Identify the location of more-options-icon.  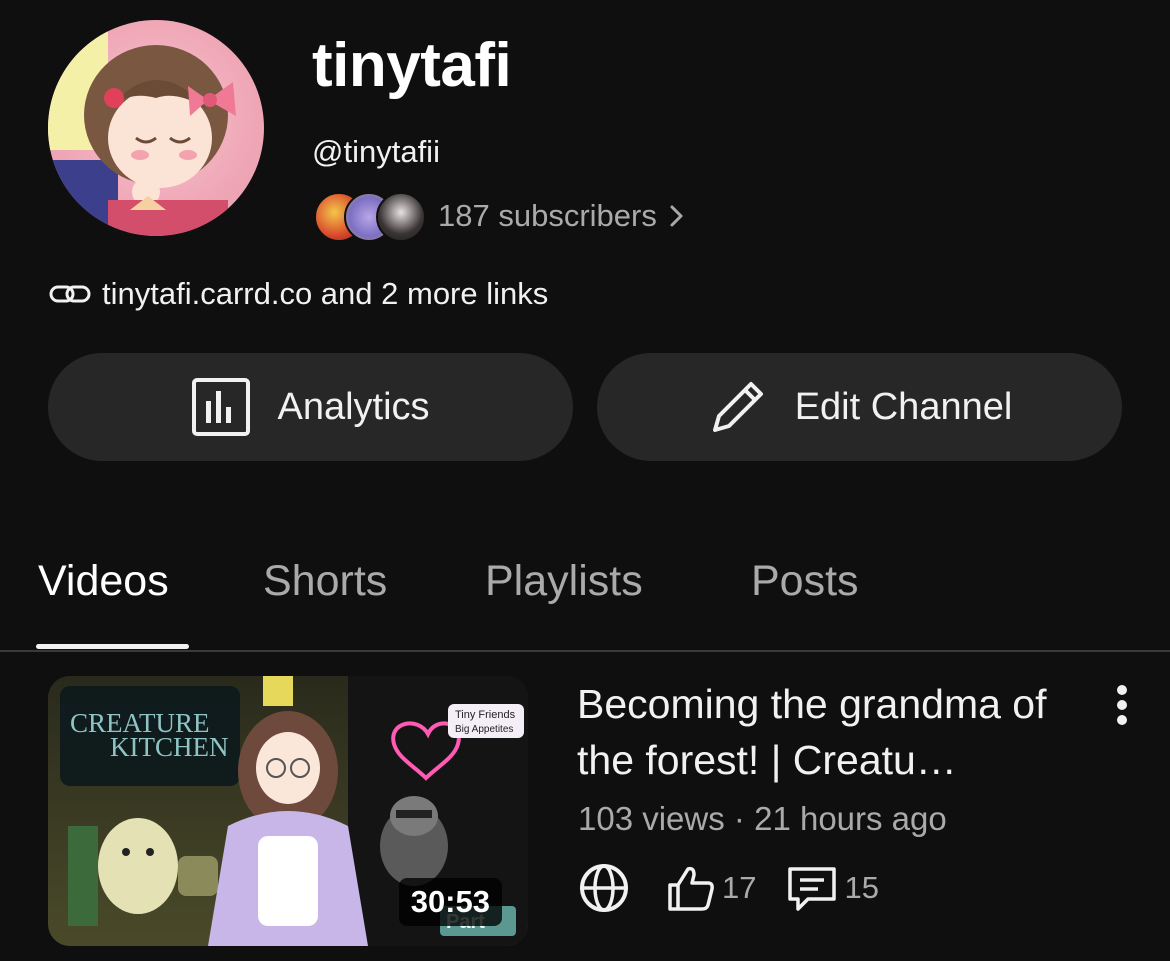
(1122, 705).